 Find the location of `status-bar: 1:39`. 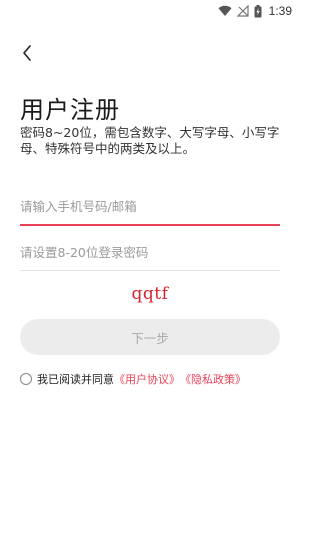

status-bar: 1:39 is located at coordinates (150, 11).